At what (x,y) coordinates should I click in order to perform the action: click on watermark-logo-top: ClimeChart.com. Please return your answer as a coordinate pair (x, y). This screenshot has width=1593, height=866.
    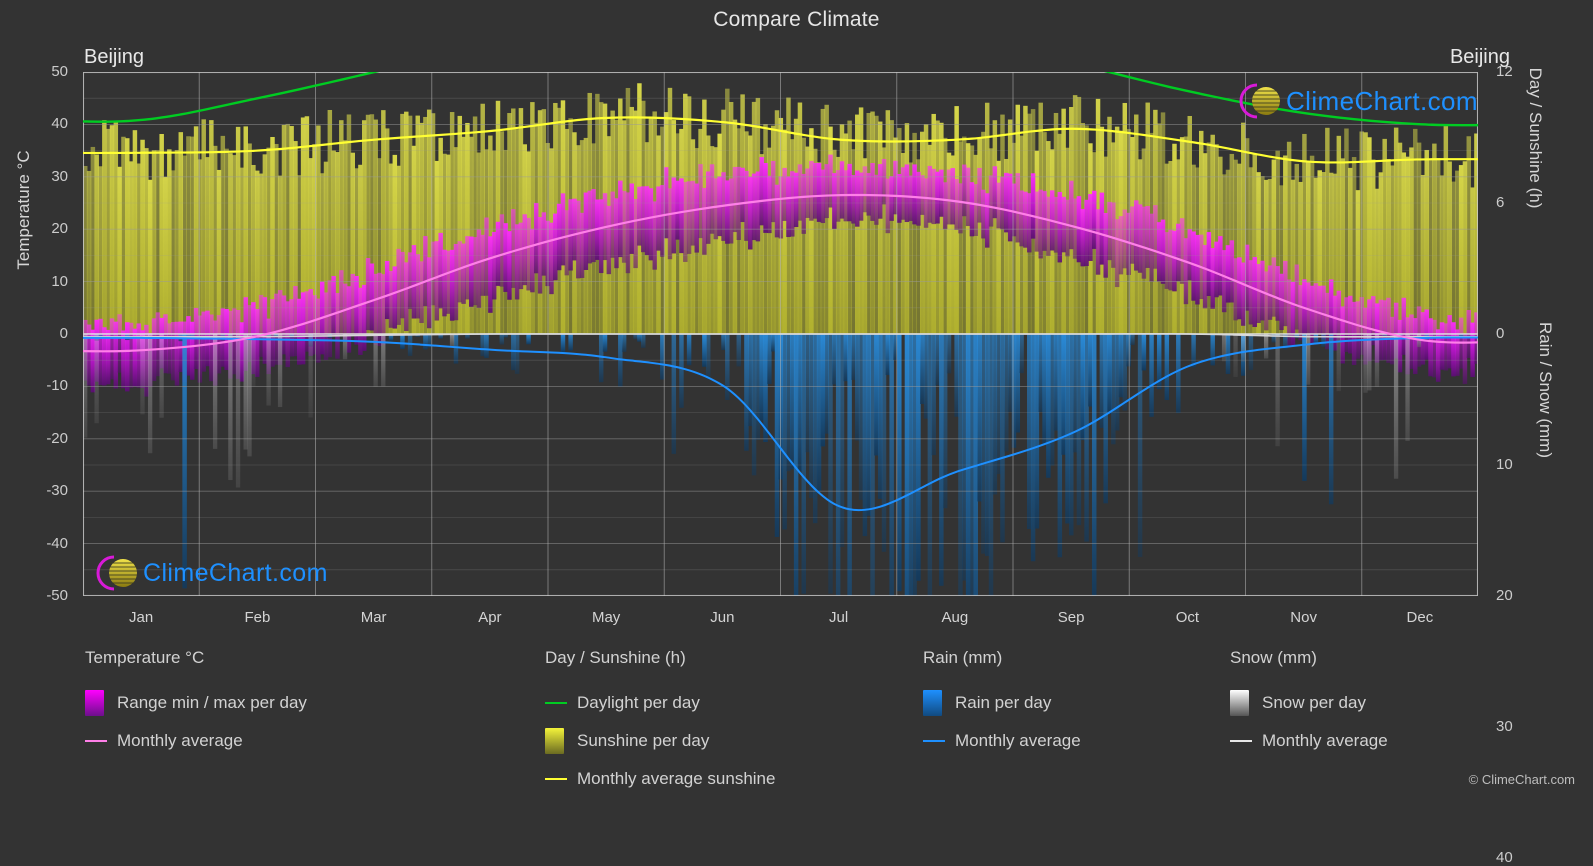
    Looking at the image, I should click on (1357, 101).